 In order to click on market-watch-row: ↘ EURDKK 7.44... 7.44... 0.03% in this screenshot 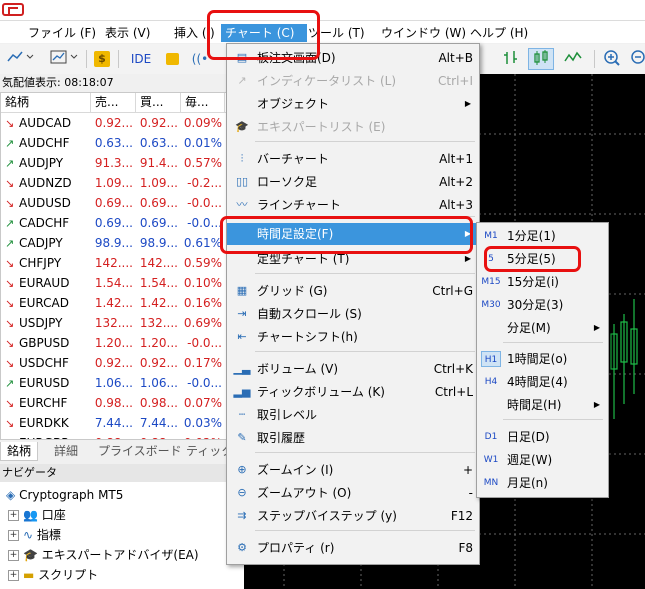, I will do `click(118, 423)`.